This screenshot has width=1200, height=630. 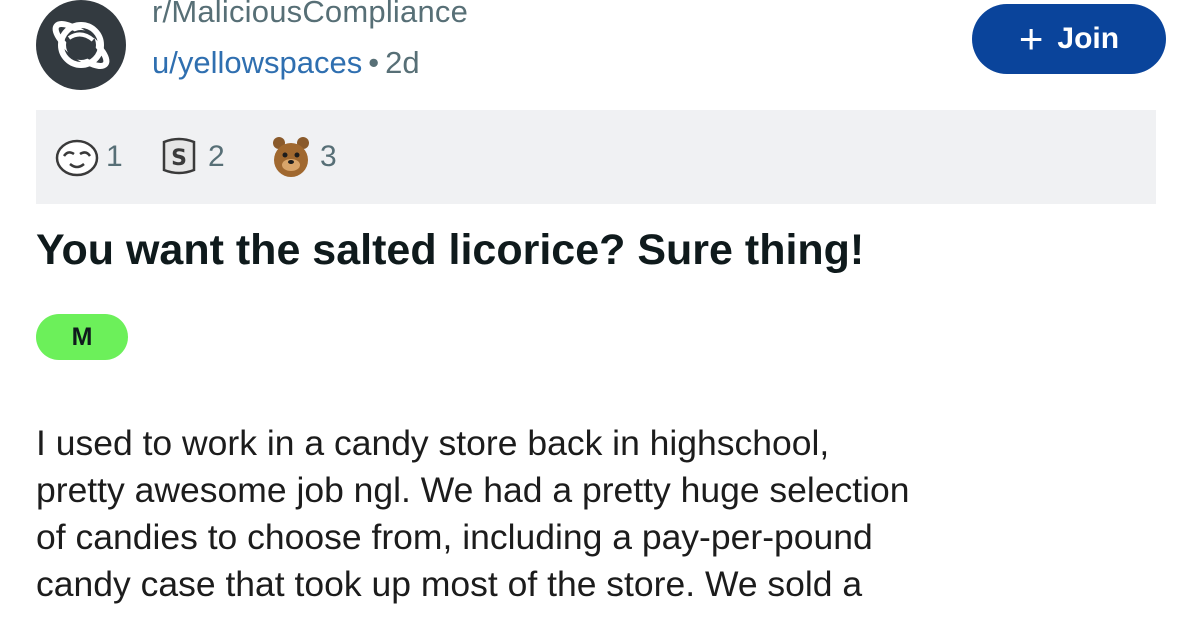 I want to click on awards-bar: 1 S 2 3, so click(x=596, y=157).